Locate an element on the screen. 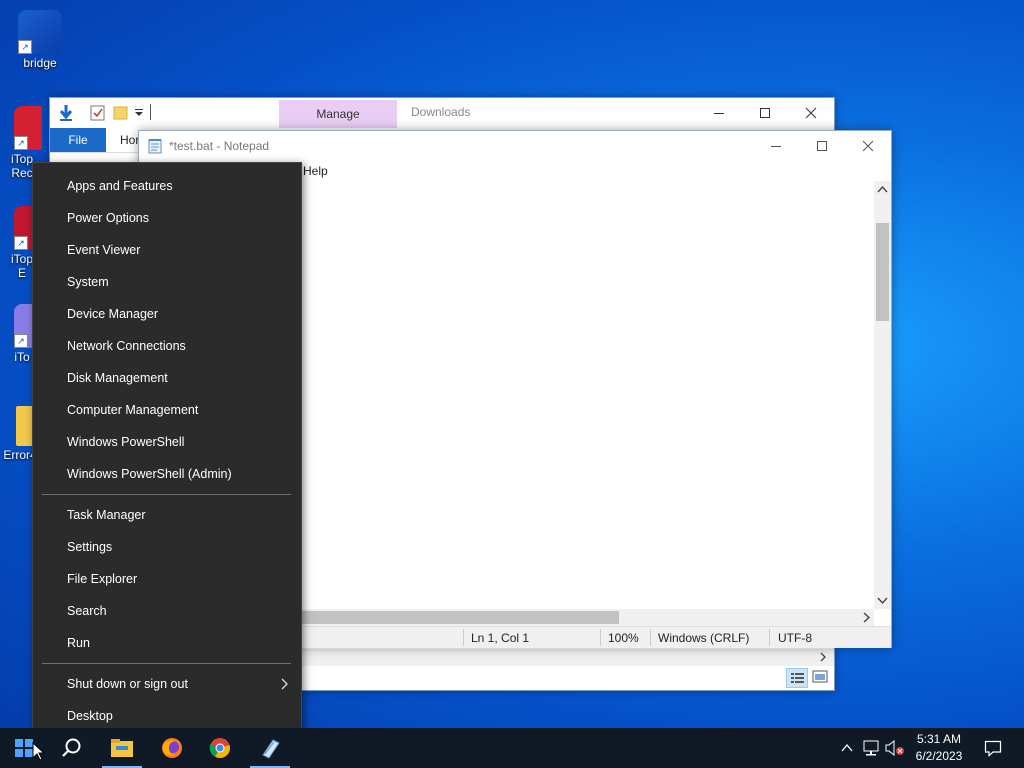 The width and height of the screenshot is (1024, 768). network-ethernet-icon is located at coordinates (871, 748).